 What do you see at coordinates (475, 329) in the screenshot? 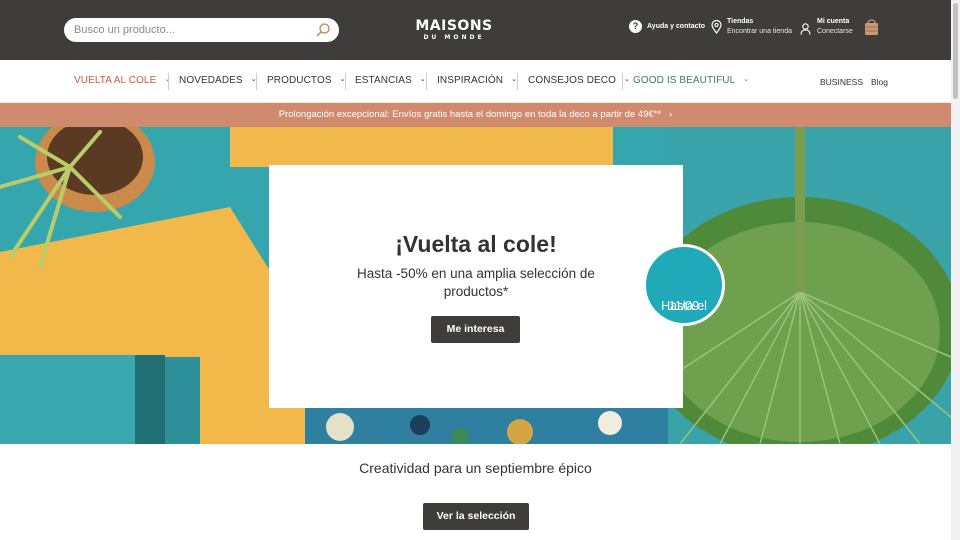
I see `me-interesa-button: Me interesa` at bounding box center [475, 329].